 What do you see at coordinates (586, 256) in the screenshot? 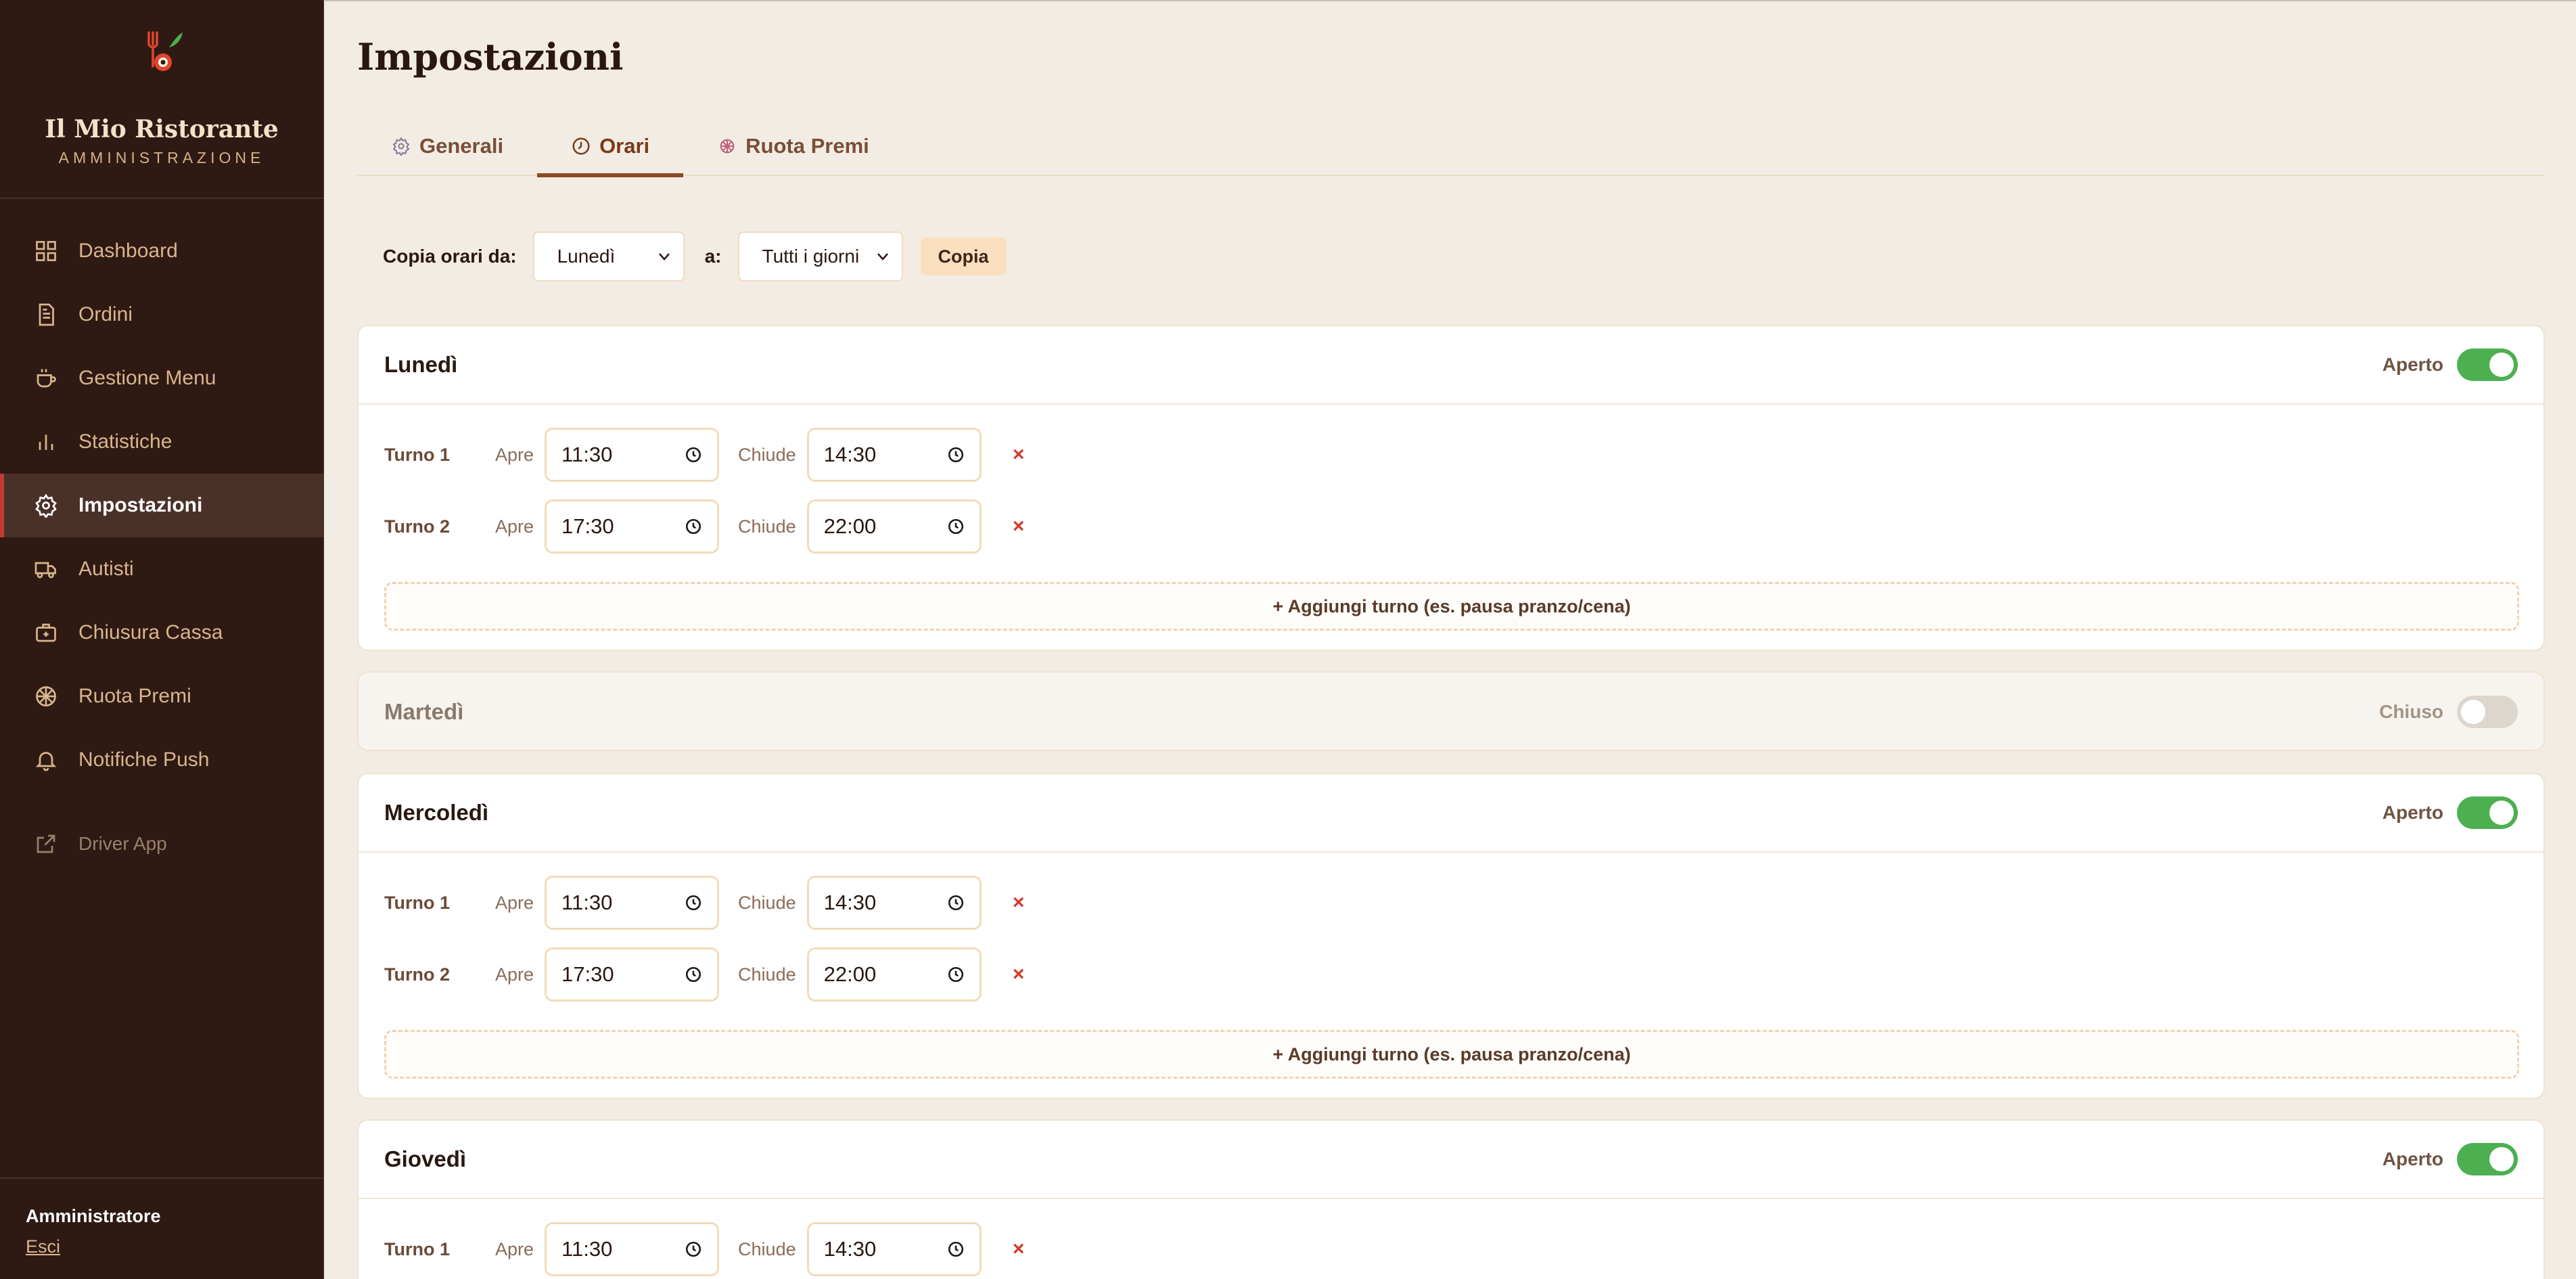
I see `copy-from-value: Lunedì` at bounding box center [586, 256].